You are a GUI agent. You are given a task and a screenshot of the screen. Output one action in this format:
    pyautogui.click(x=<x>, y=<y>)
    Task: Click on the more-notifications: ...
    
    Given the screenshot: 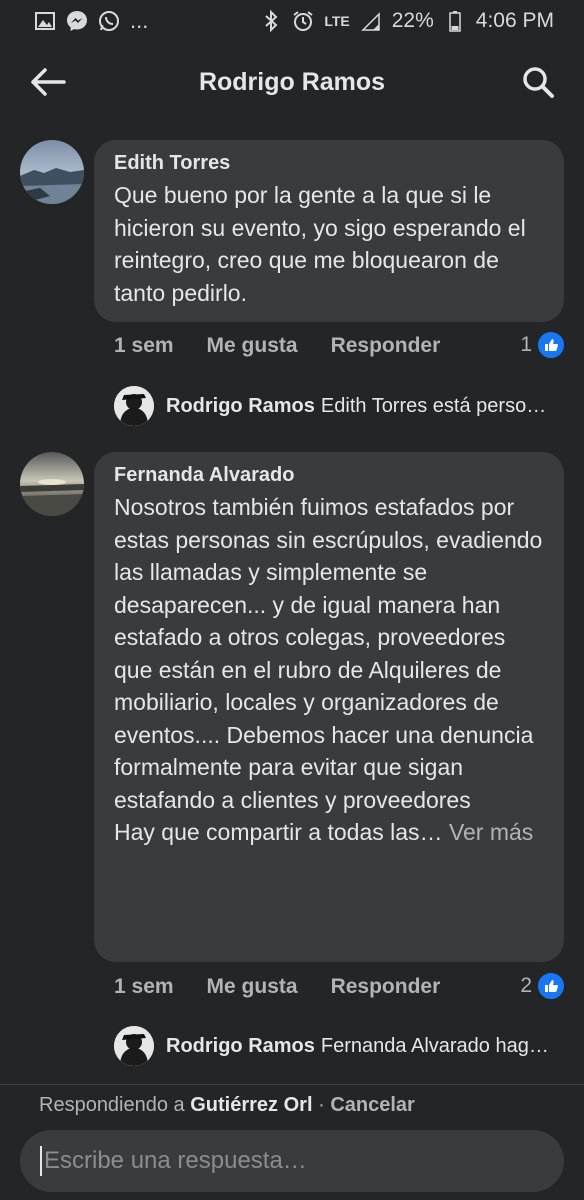 What is the action you would take?
    pyautogui.click(x=139, y=20)
    